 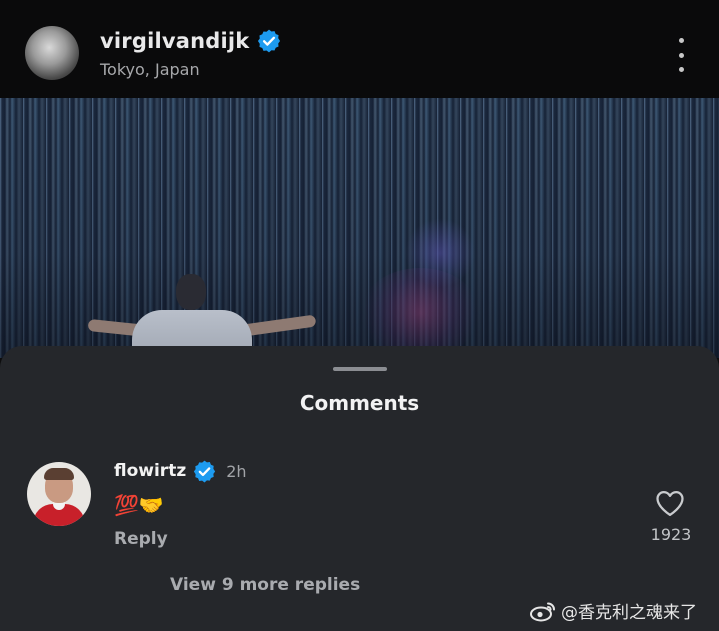 I want to click on commenter-username: flowirtz, so click(x=150, y=471).